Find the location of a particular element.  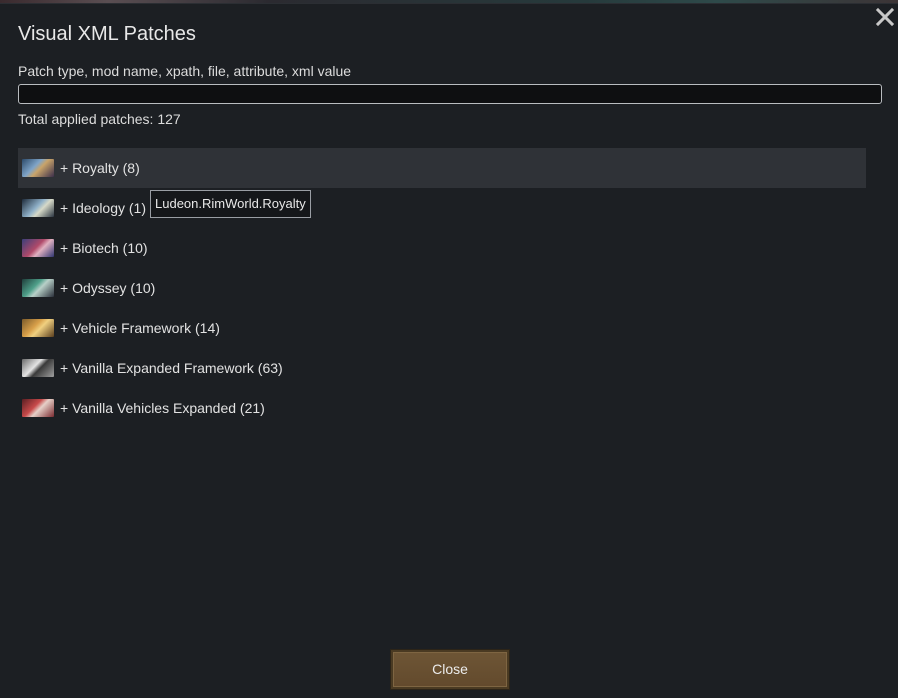

mod-label: + Ideology (1) is located at coordinates (103, 208).